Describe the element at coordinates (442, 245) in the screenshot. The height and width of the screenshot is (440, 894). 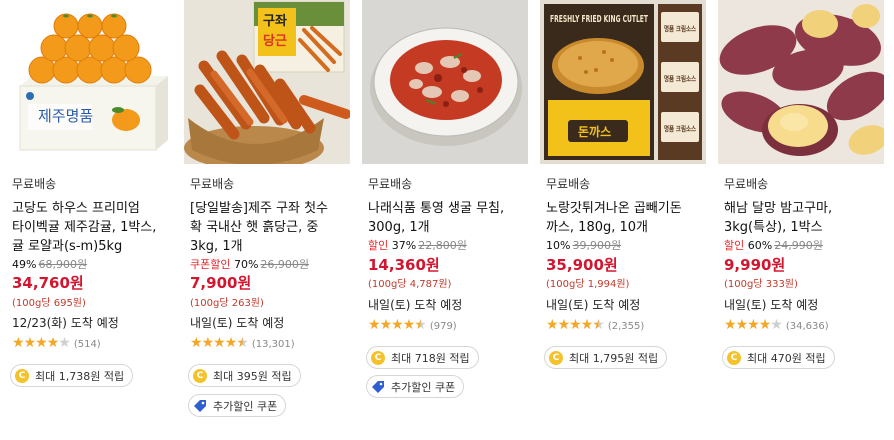
I see `original-price: 22,800원` at that location.